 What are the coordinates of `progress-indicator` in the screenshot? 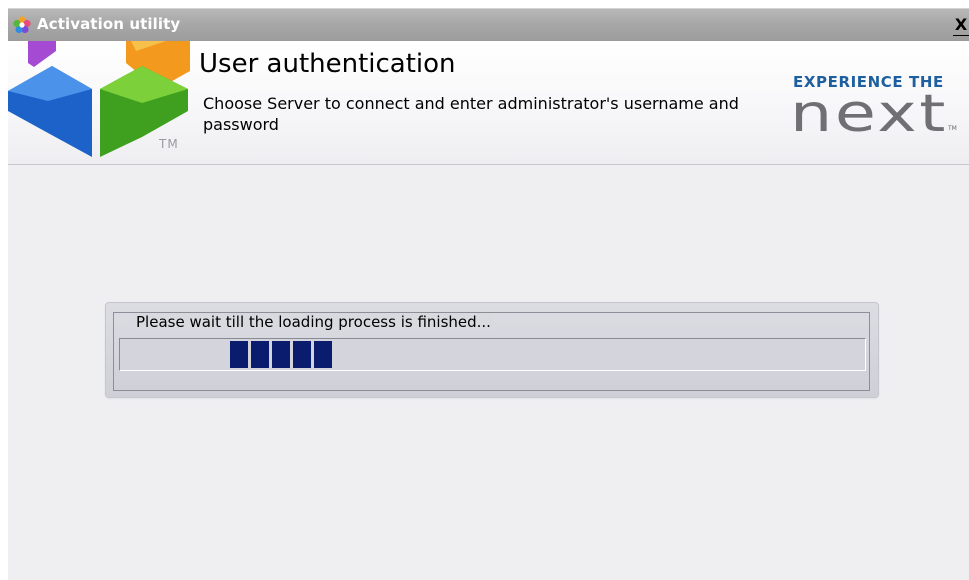 It's located at (281, 354).